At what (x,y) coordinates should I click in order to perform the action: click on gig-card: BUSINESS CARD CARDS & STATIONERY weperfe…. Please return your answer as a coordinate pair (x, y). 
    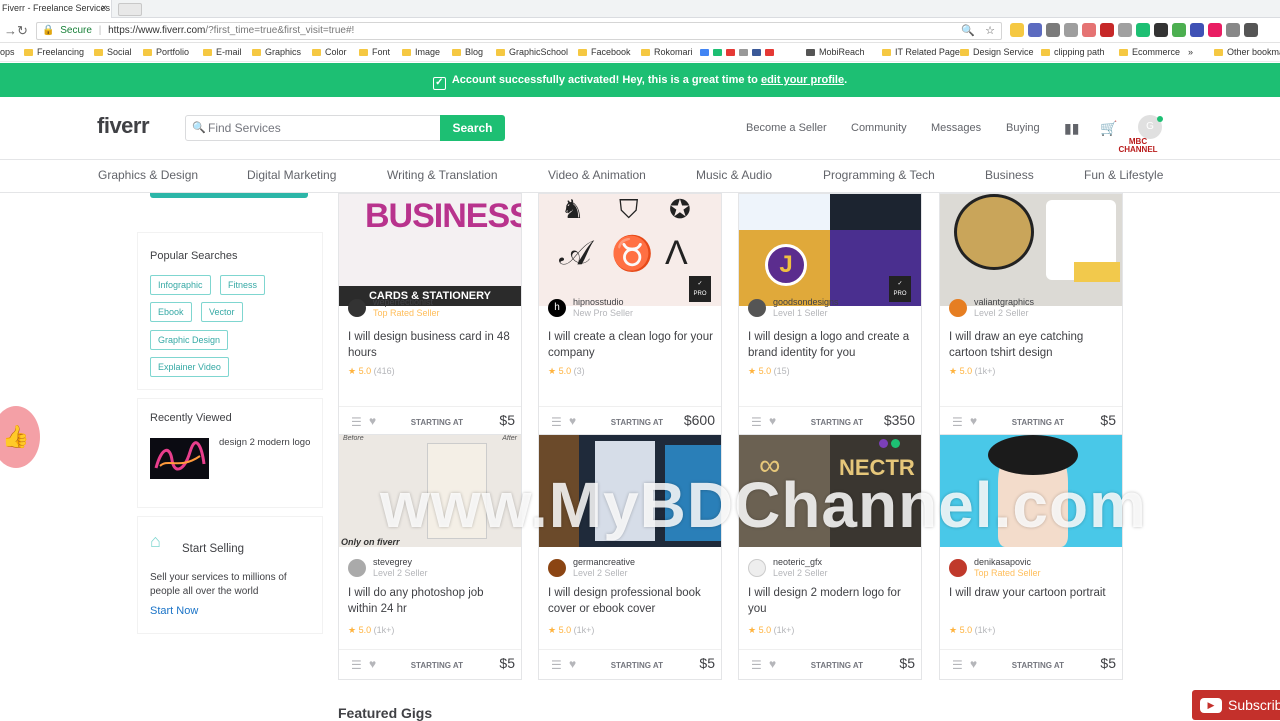
    Looking at the image, I should click on (430, 315).